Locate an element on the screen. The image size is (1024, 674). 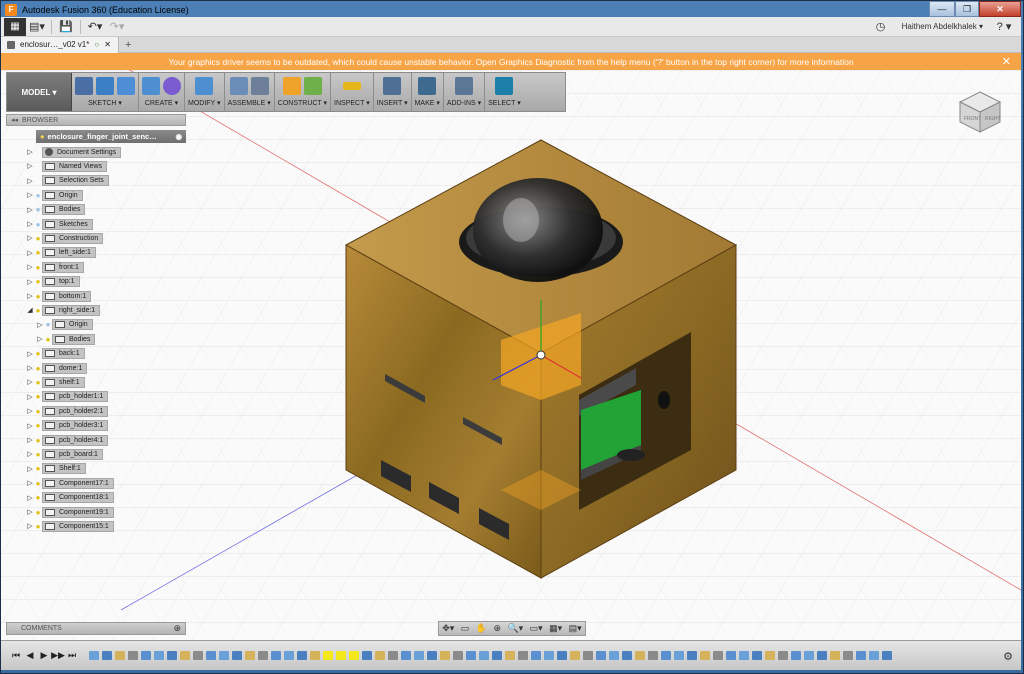
insert-menu: INSERT ▾ is located at coordinates (392, 103).